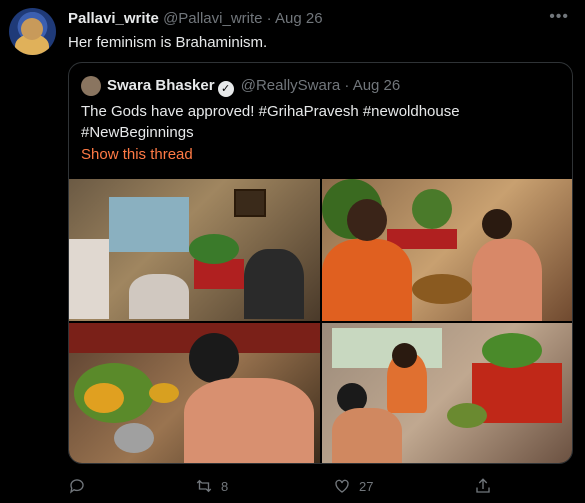 The height and width of the screenshot is (503, 585). What do you see at coordinates (137, 154) in the screenshot?
I see `show-thread-link: Show this thread` at bounding box center [137, 154].